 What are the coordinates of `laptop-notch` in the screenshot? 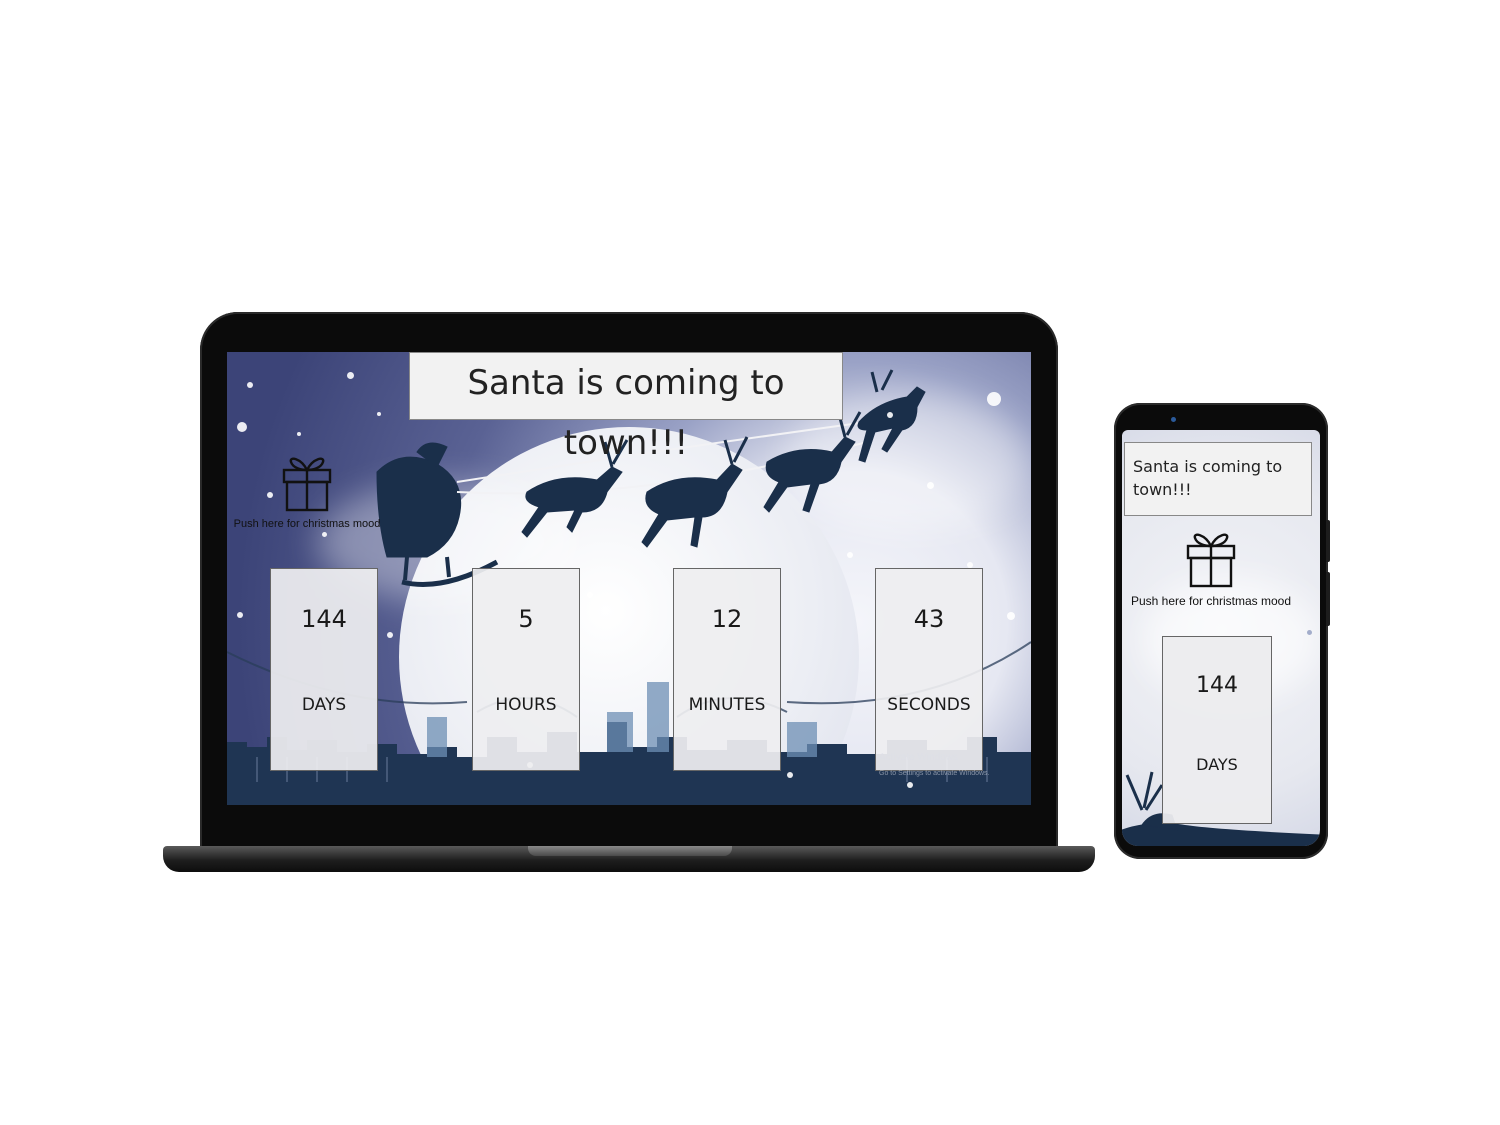 It's located at (630, 851).